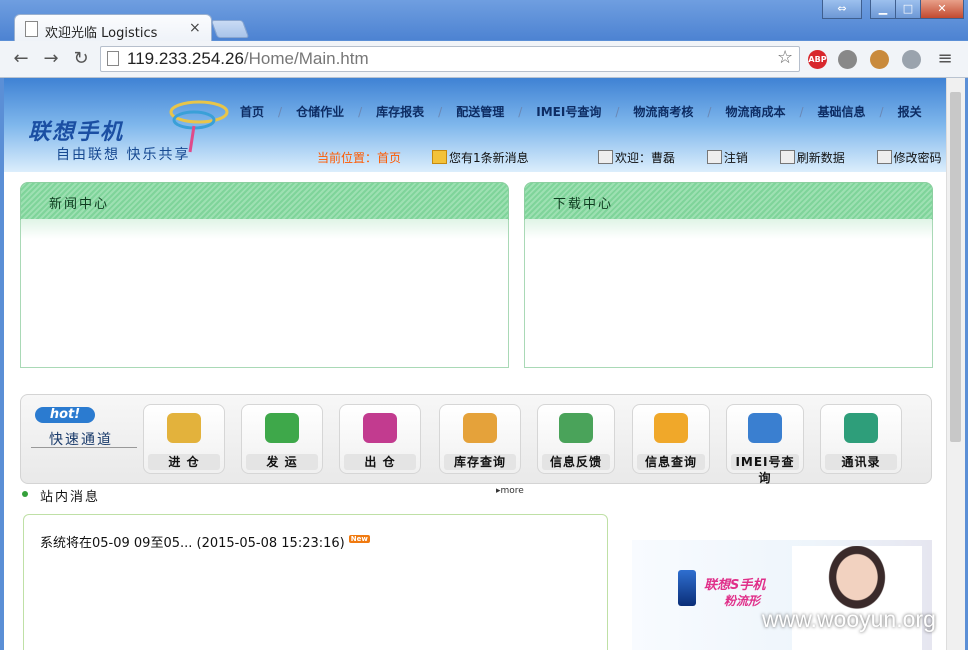 This screenshot has height=650, width=968. Describe the element at coordinates (400, 111) in the screenshot. I see `nav-item: 库存报表` at that location.